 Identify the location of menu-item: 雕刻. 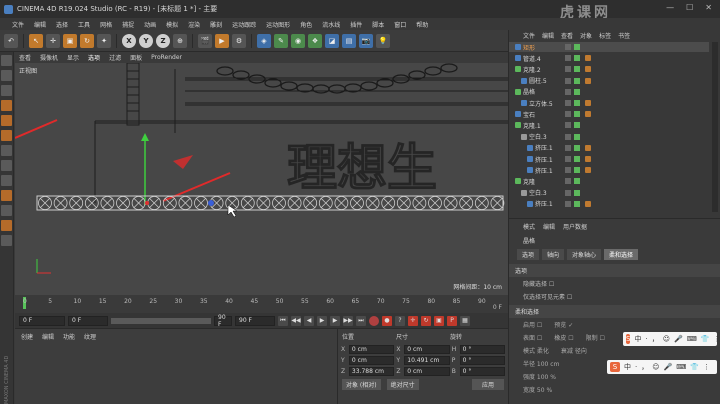
(216, 24).